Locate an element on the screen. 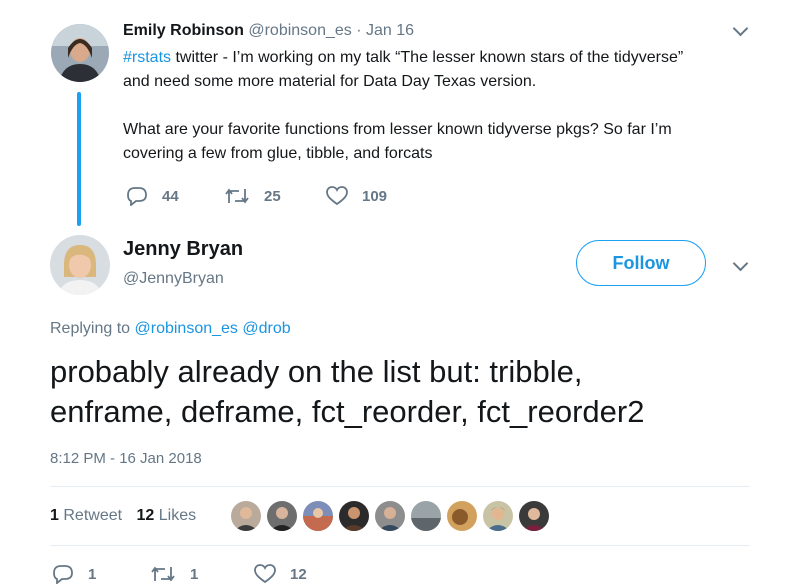 The width and height of the screenshot is (800, 588). engagement-stats: 1 Retweet 12 Likes is located at coordinates (123, 516).